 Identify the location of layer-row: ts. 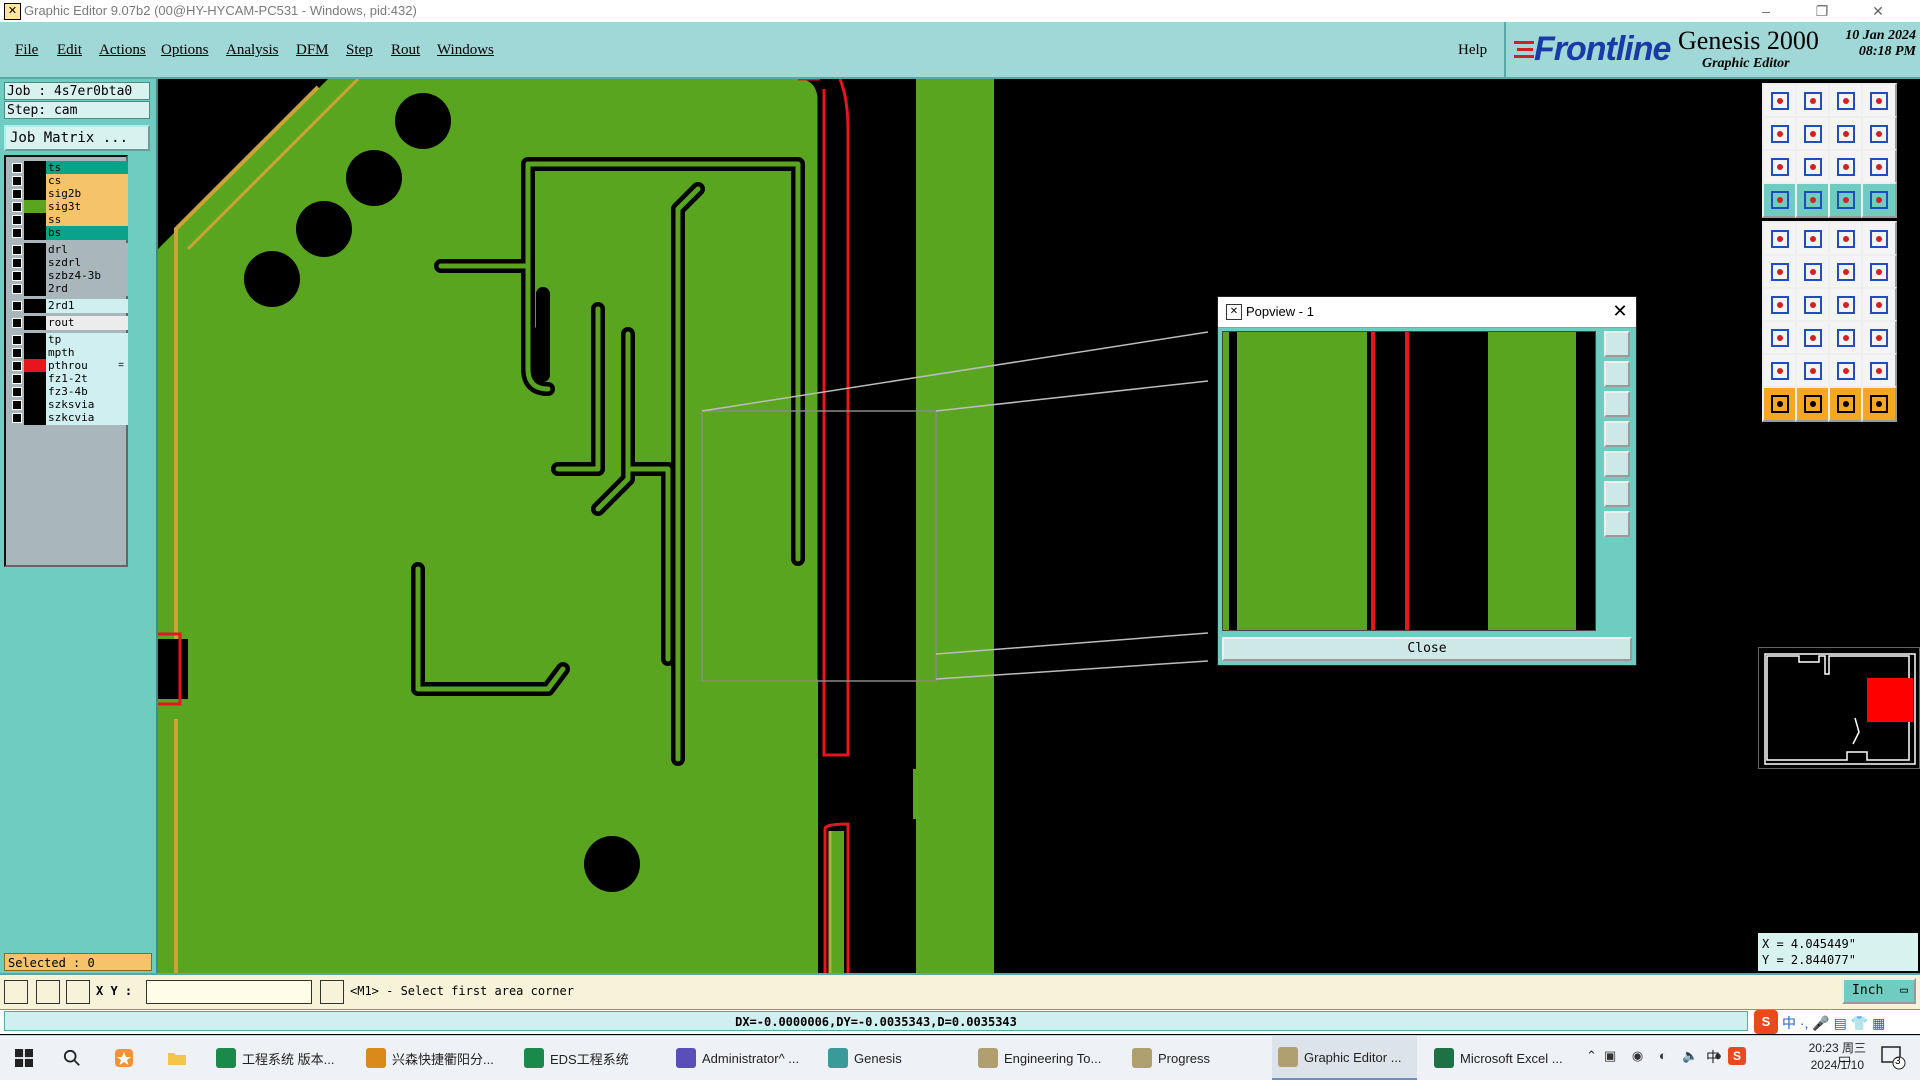
(68, 168).